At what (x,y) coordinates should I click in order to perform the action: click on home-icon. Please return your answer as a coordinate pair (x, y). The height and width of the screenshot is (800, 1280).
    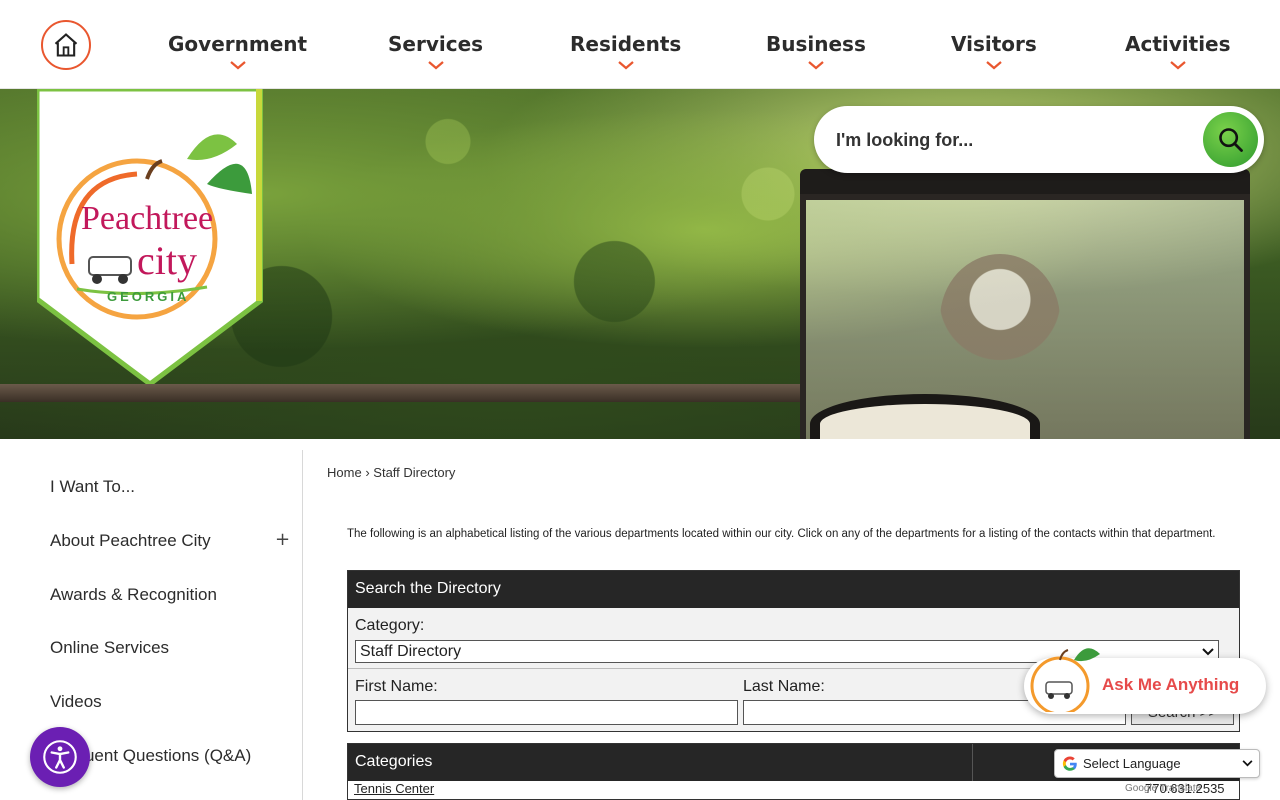
    Looking at the image, I should click on (66, 45).